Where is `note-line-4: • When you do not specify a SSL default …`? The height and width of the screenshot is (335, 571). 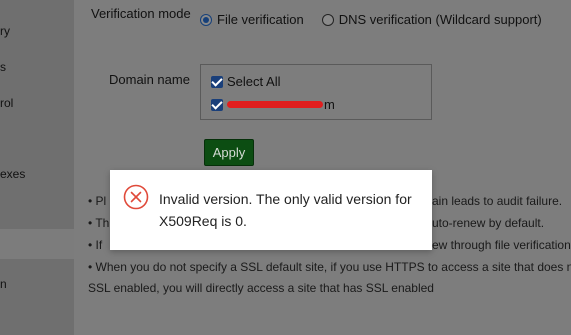
note-line-4: • When you do not specify a SSL default … is located at coordinates (329, 267).